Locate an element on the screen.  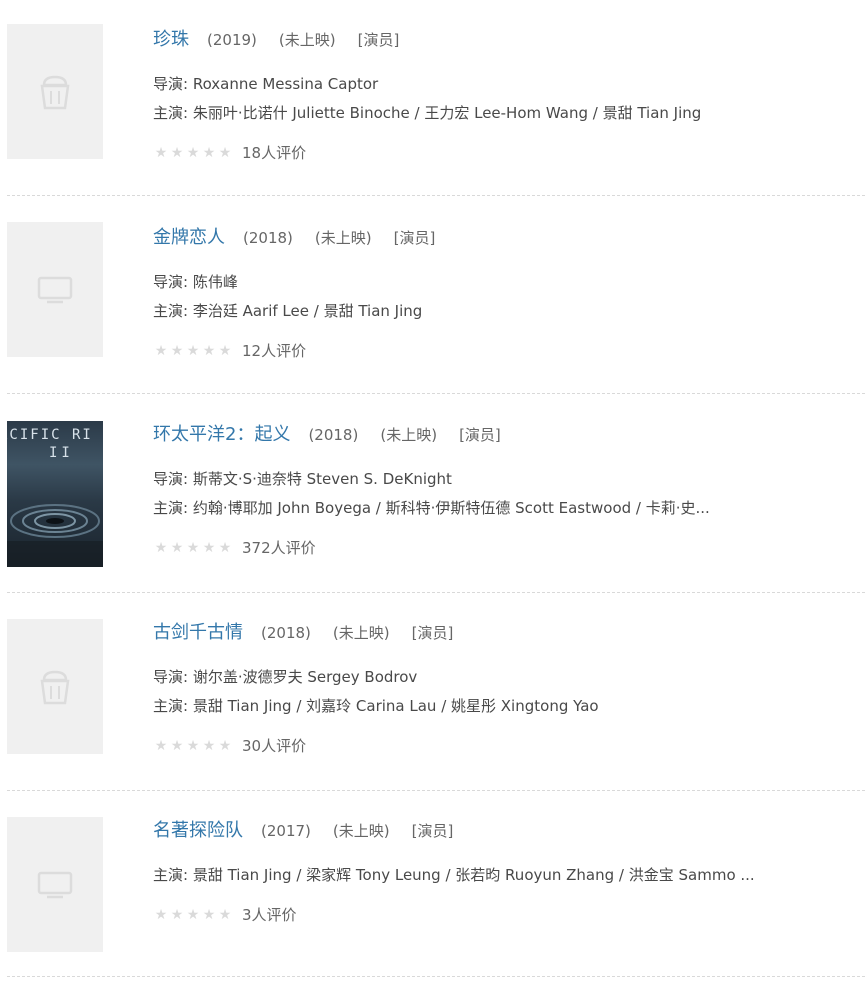
movie-title-link: 金牌恋人 is located at coordinates (189, 237).